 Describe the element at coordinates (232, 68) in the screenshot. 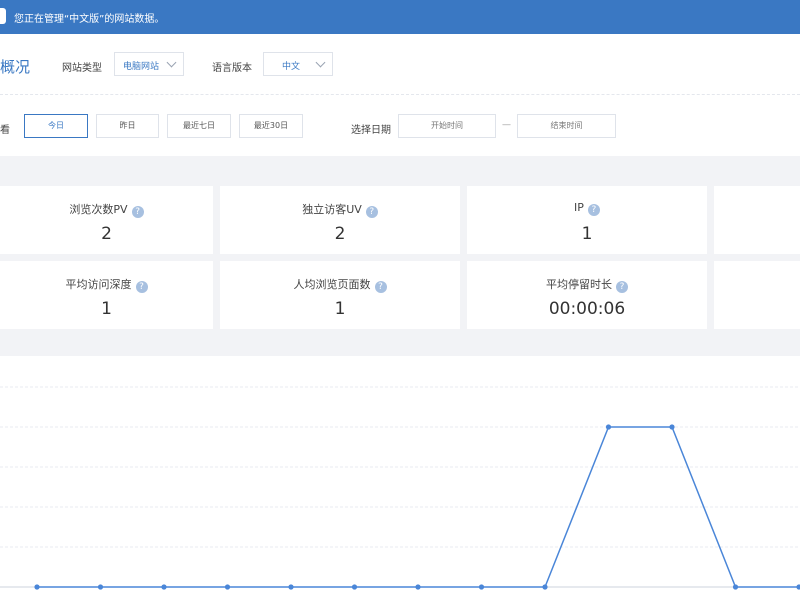

I see `language-label: 语言版本` at that location.